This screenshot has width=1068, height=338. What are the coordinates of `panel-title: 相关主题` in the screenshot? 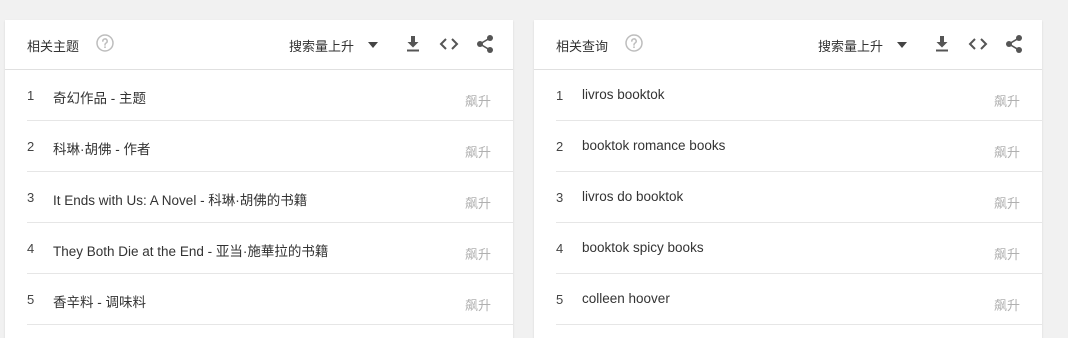 It's located at (53, 46).